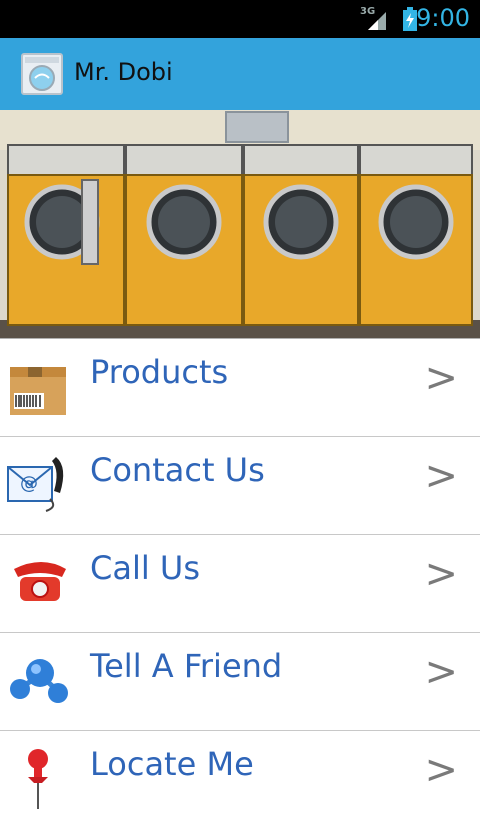 This screenshot has width=480, height=828. Describe the element at coordinates (38, 777) in the screenshot. I see `map-pin-icon` at that location.